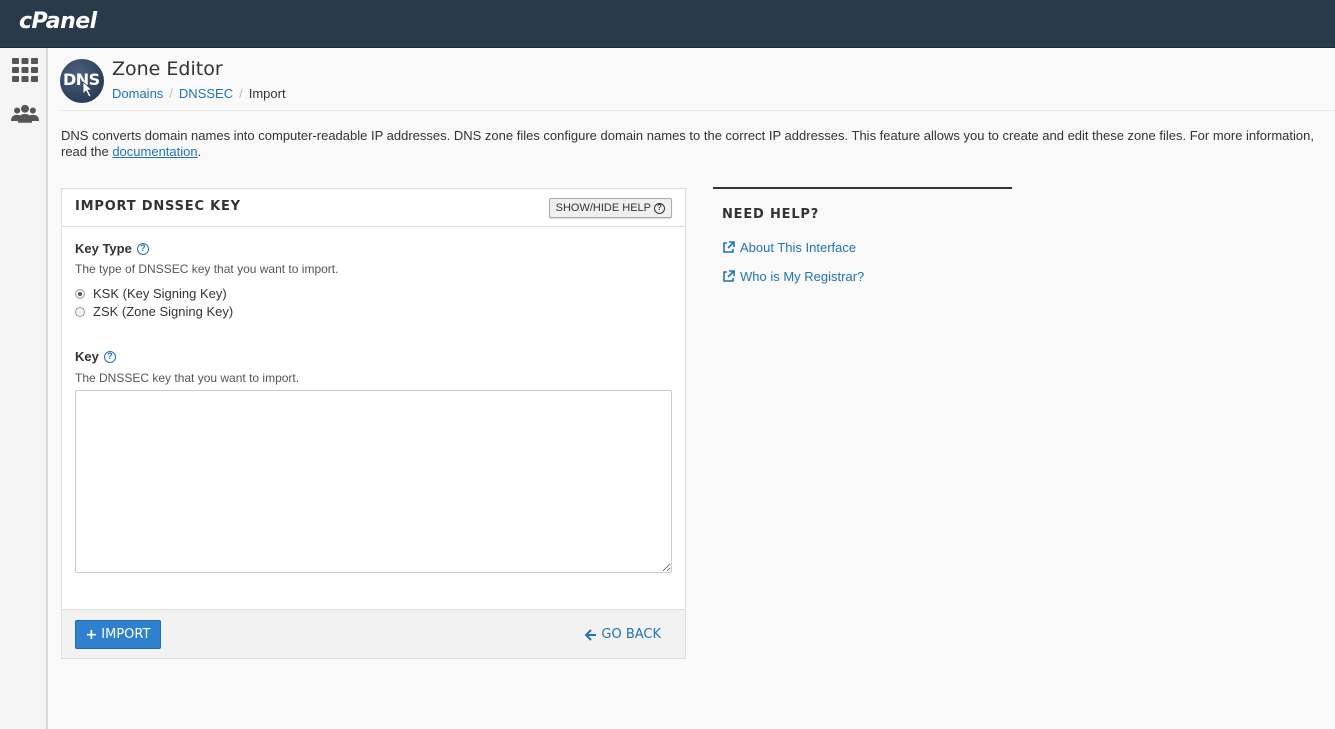 Image resolution: width=1335 pixels, height=729 pixels. I want to click on radio-zsk-label: ZSK (Zone Signing Key), so click(163, 311).